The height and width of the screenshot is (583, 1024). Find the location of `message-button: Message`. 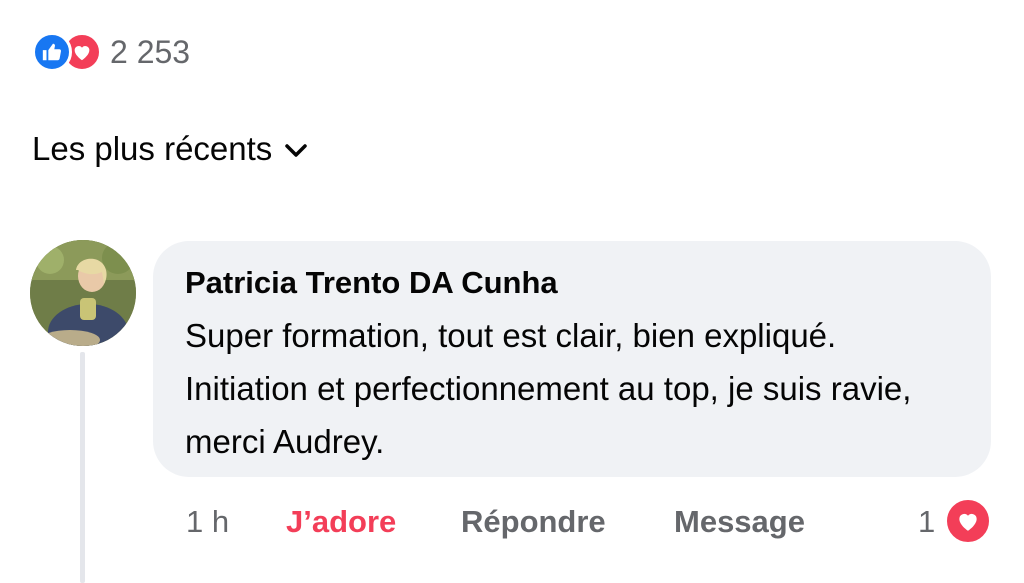

message-button: Message is located at coordinates (739, 522).